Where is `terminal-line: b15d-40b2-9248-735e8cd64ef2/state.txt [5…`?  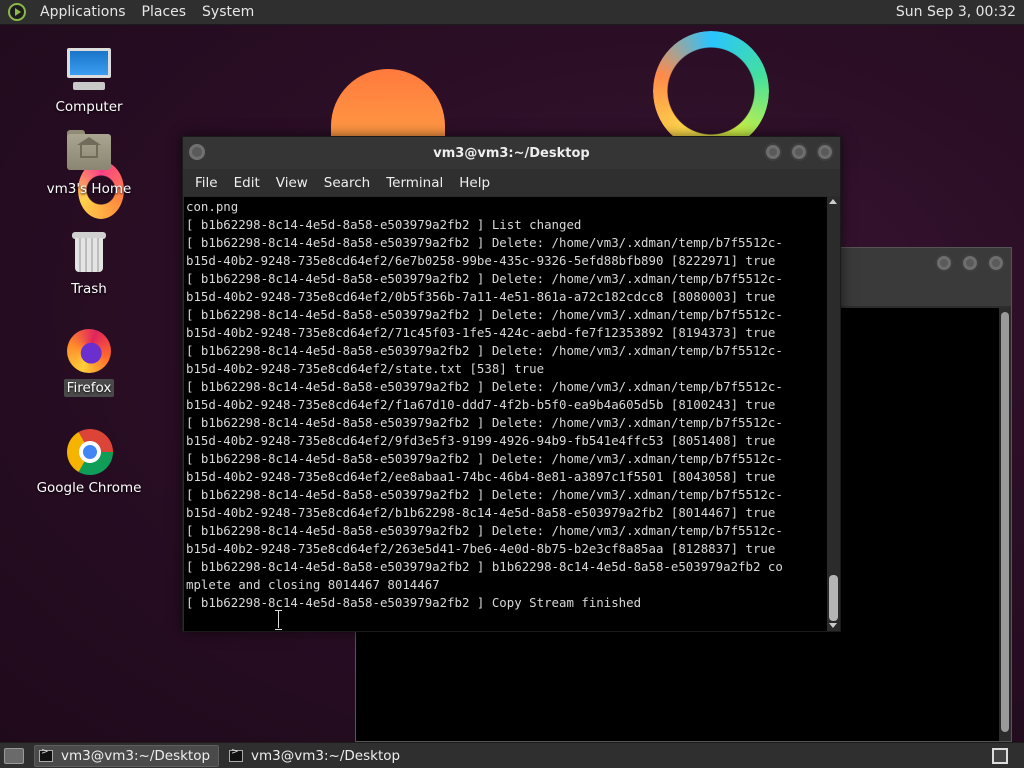 terminal-line: b15d-40b2-9248-735e8cd64ef2/state.txt [5… is located at coordinates (365, 368).